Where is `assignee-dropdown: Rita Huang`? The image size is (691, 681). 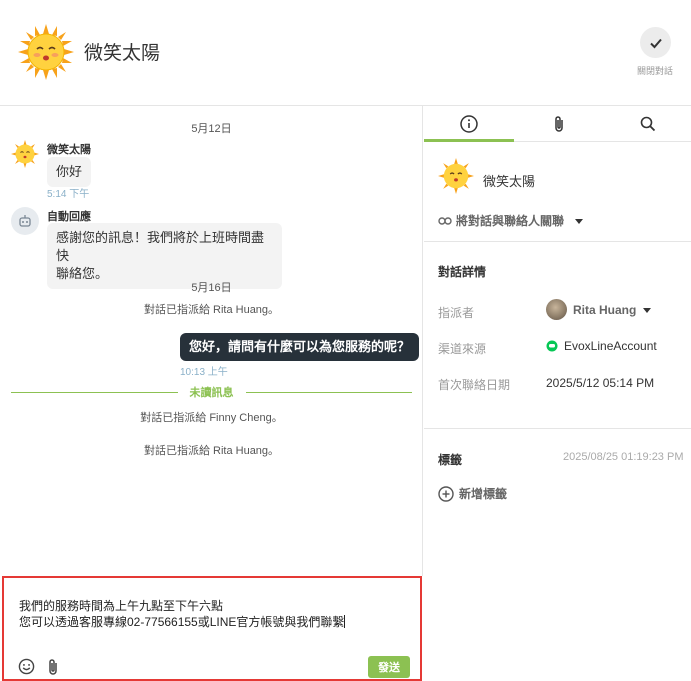
assignee-dropdown: Rita Huang is located at coordinates (599, 309).